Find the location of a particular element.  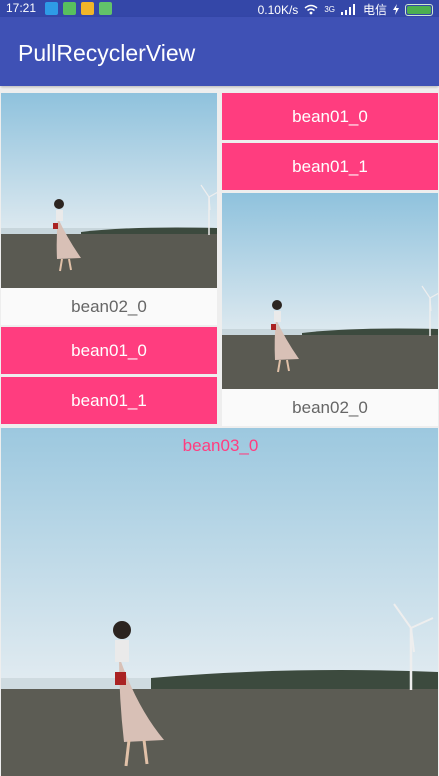

signal-icon is located at coordinates (347, 9).